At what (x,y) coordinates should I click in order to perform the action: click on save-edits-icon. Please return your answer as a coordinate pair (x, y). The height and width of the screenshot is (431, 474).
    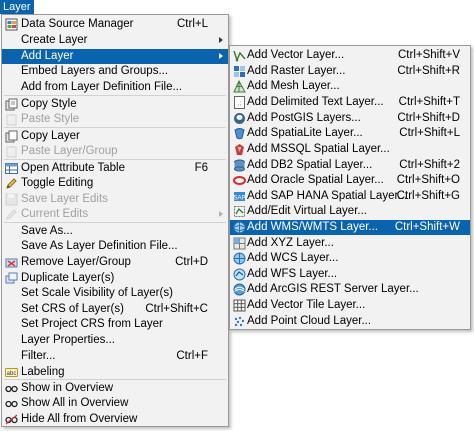
    Looking at the image, I should click on (11, 199).